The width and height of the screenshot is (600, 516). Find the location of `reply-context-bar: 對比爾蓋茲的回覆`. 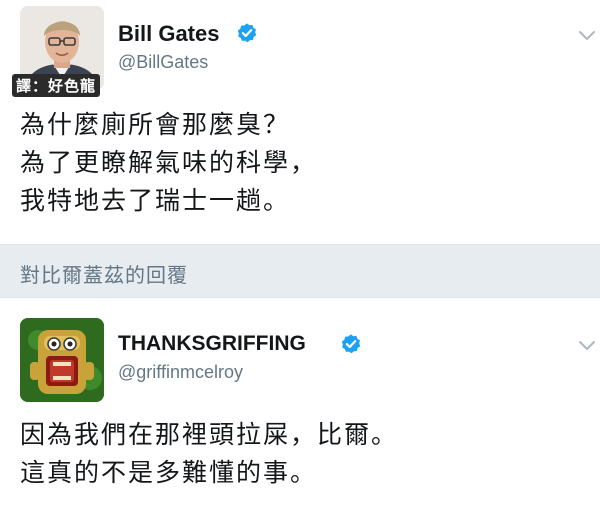

reply-context-bar: 對比爾蓋茲的回覆 is located at coordinates (300, 271).